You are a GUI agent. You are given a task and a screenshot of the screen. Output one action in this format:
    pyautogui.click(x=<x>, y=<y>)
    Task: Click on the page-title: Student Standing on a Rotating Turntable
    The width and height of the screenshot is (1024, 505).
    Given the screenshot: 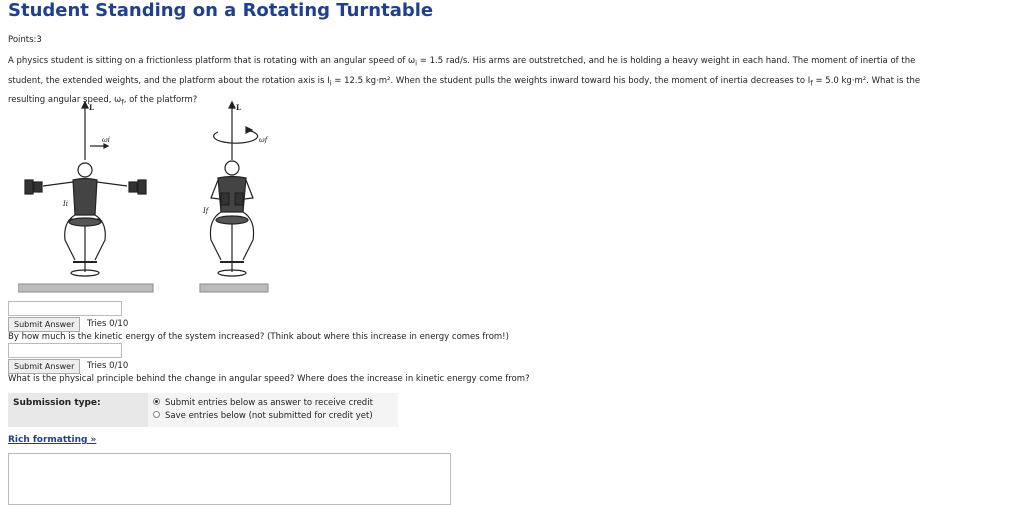 What is the action you would take?
    pyautogui.click(x=221, y=10)
    